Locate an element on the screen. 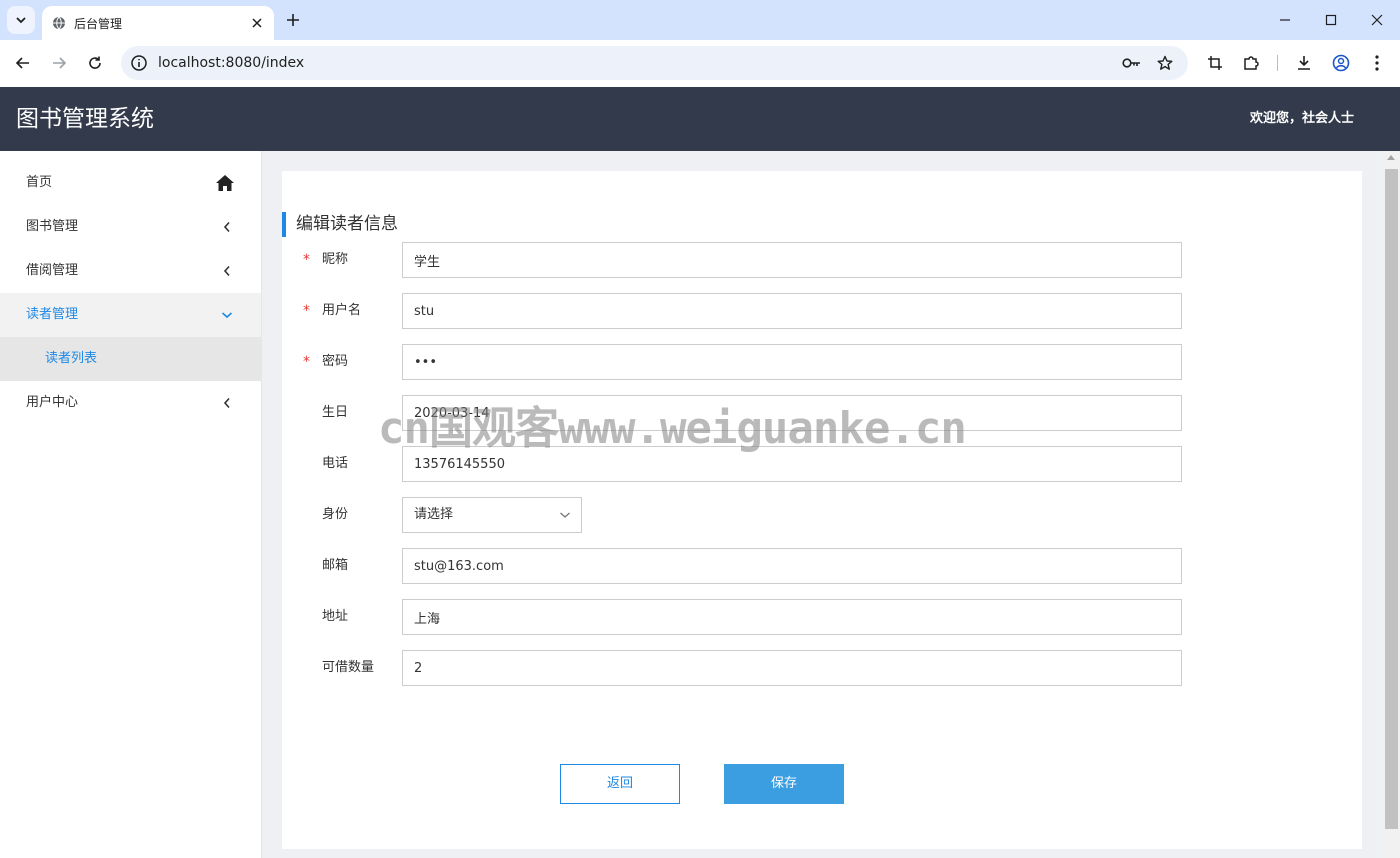 This screenshot has width=1400, height=858. password-key-button is located at coordinates (1132, 63).